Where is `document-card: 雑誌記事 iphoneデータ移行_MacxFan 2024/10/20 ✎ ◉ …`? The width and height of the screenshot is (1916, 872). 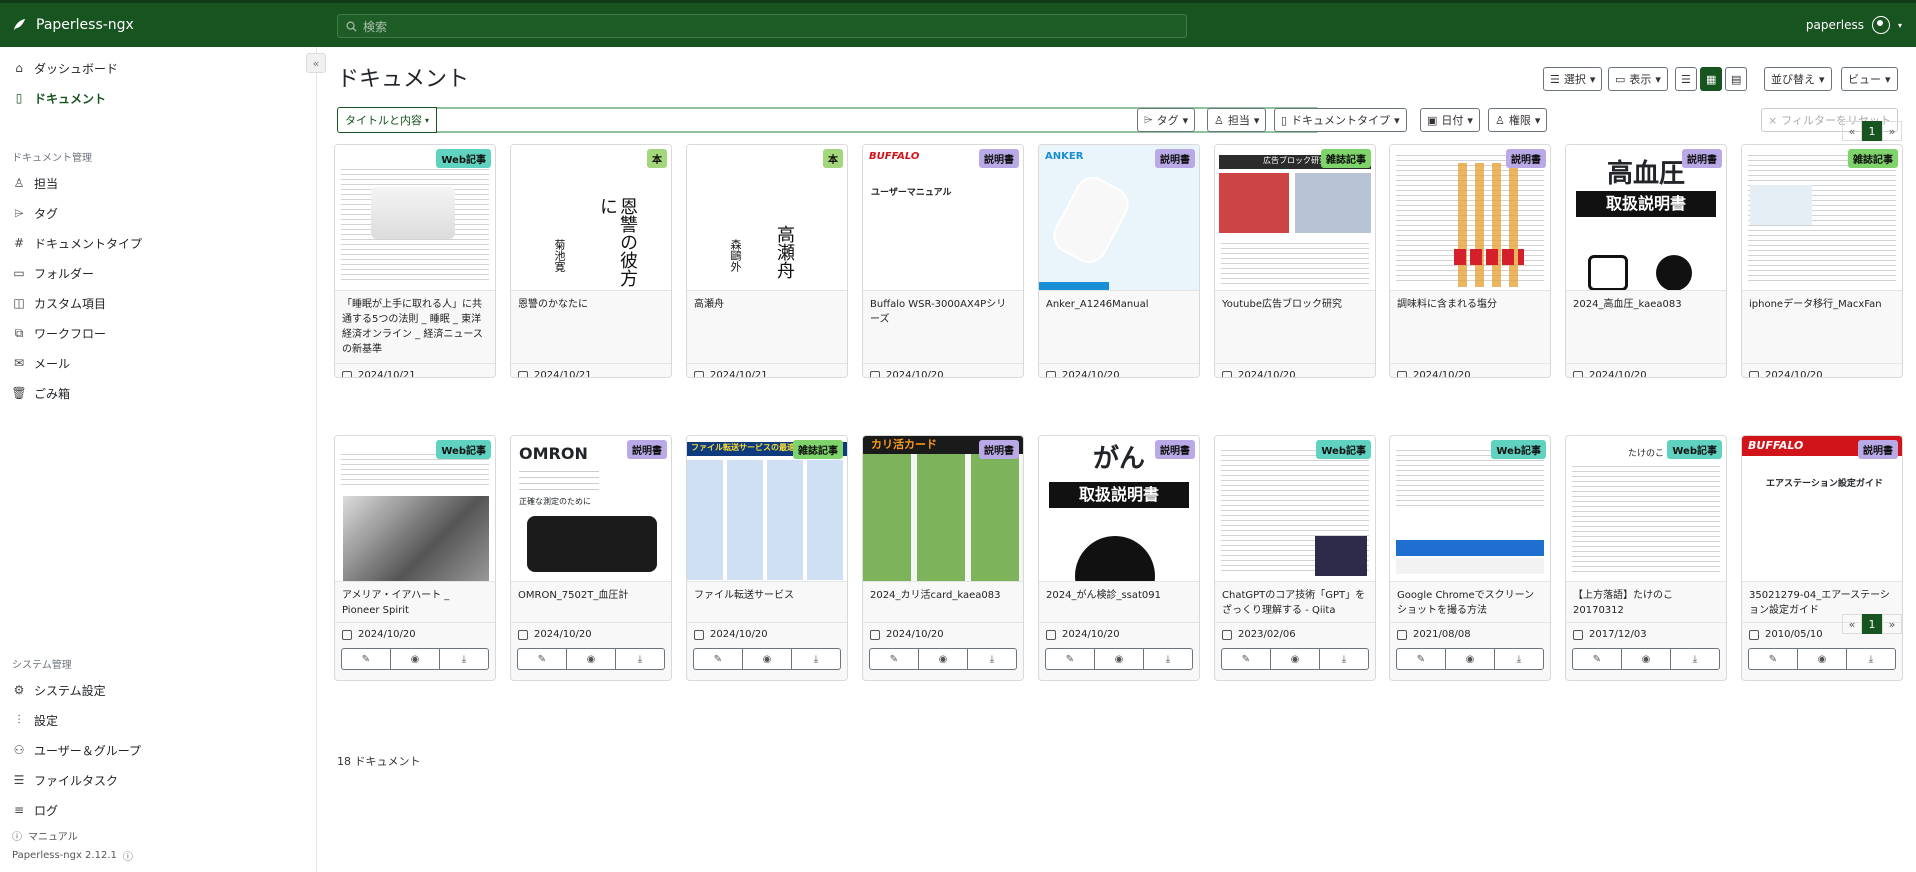 document-card: 雑誌記事 iphoneデータ移行_MacxFan 2024/10/20 ✎ ◉ … is located at coordinates (1822, 261).